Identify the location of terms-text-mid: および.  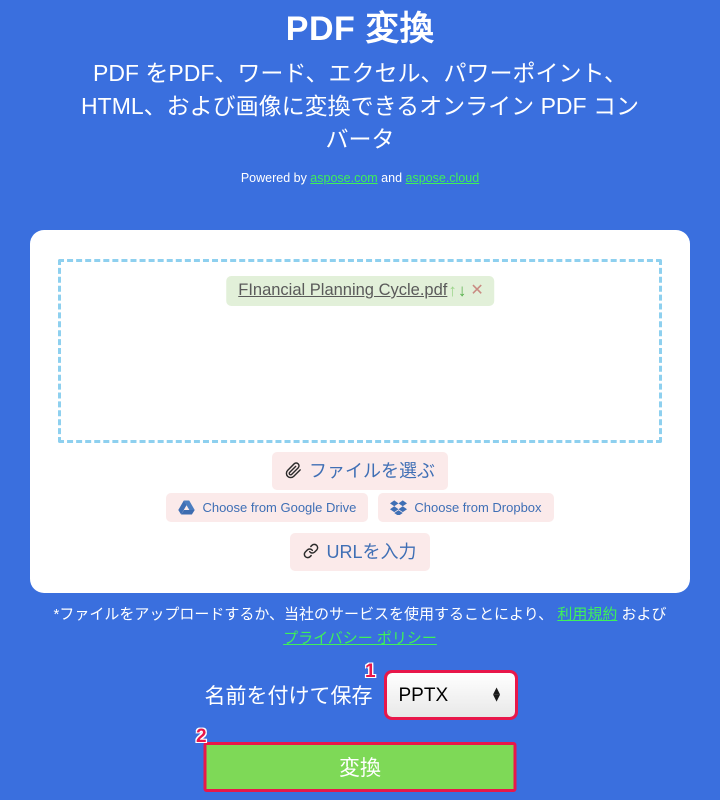
(642, 614).